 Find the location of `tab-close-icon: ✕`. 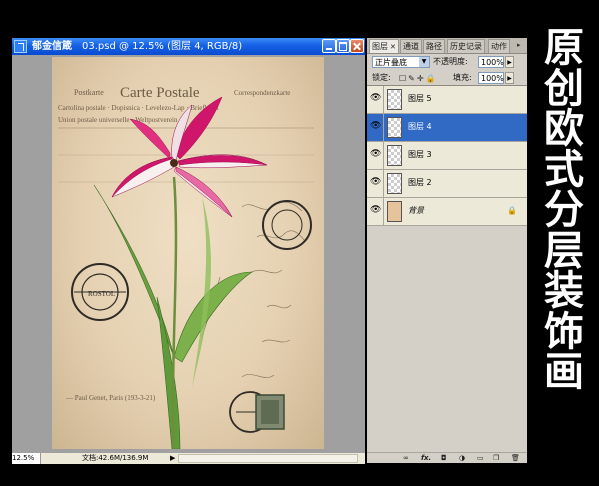

tab-close-icon: ✕ is located at coordinates (393, 47).